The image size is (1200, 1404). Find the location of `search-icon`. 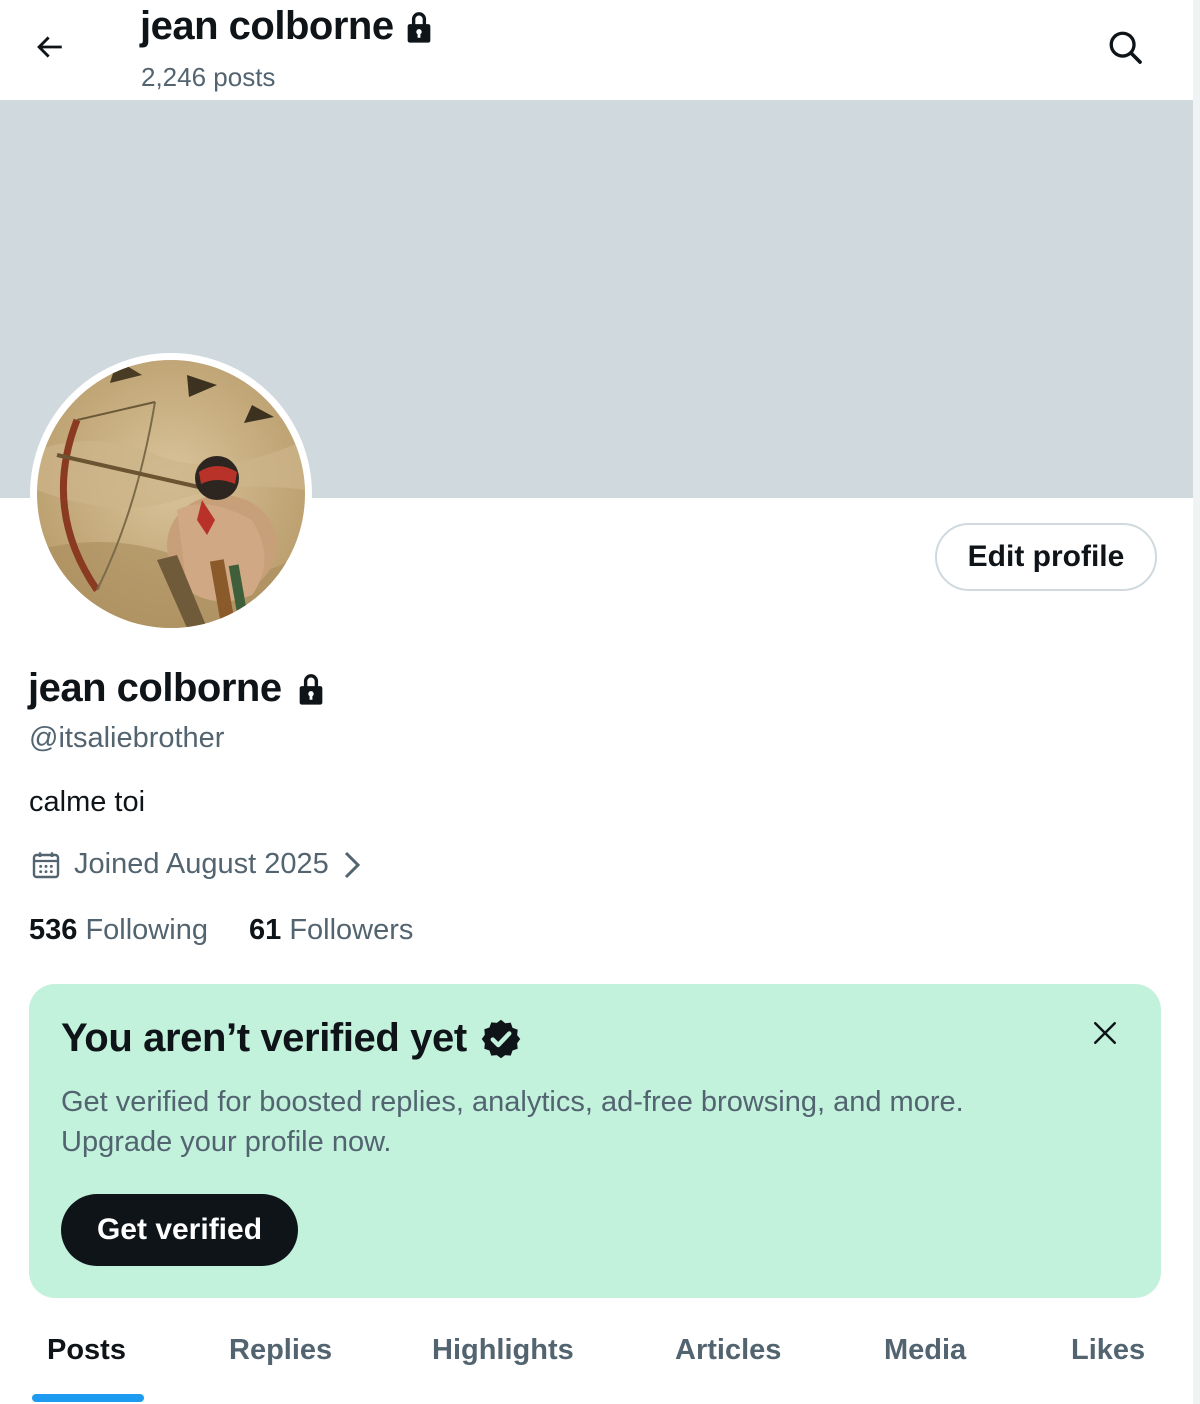

search-icon is located at coordinates (1125, 47).